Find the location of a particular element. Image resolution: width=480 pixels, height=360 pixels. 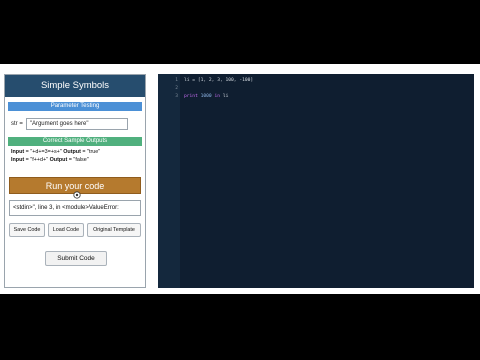

output-value: = "false" is located at coordinates (78, 160).